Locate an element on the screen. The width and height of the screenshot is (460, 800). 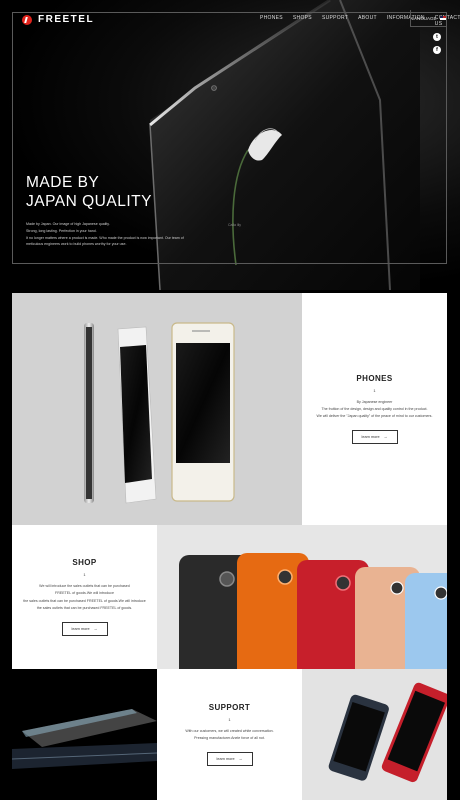
nav-item-support: SUPPORT is located at coordinates (335, 21).